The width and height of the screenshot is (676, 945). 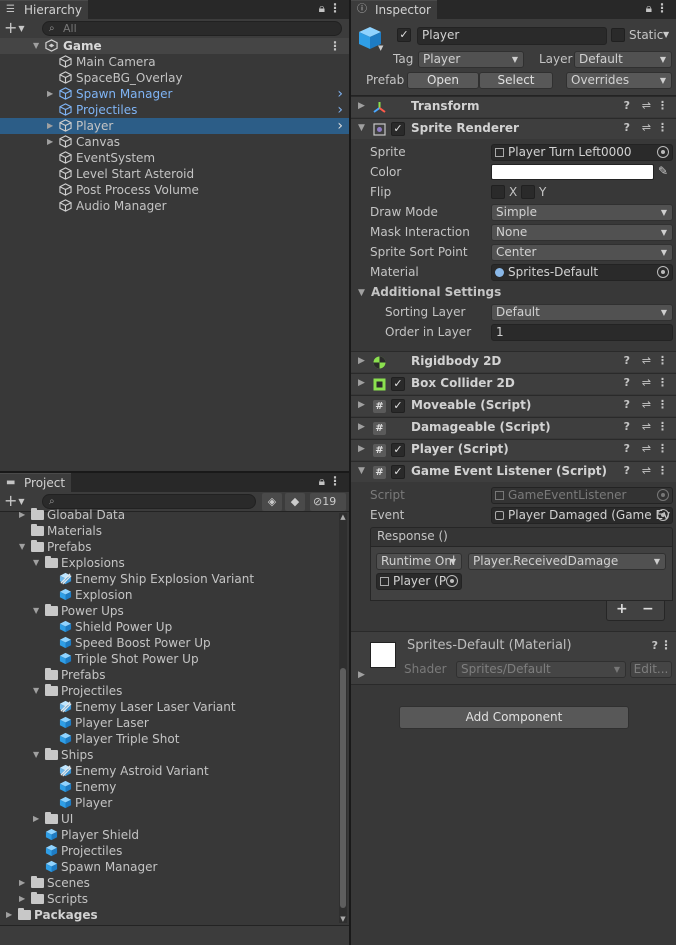 What do you see at coordinates (174, 110) in the screenshot?
I see `hierarchy-item: Projectiles ›` at bounding box center [174, 110].